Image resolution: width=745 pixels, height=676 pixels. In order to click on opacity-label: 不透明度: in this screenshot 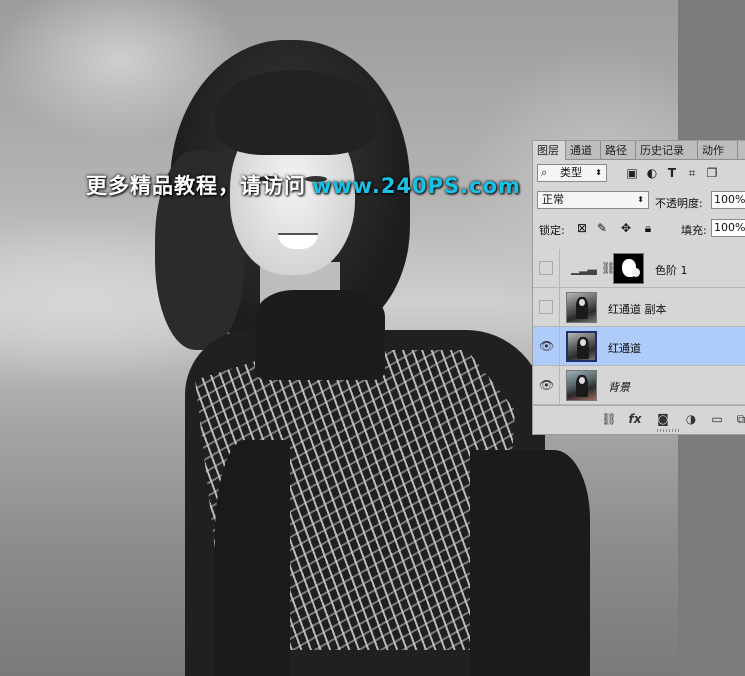, I will do `click(679, 203)`.